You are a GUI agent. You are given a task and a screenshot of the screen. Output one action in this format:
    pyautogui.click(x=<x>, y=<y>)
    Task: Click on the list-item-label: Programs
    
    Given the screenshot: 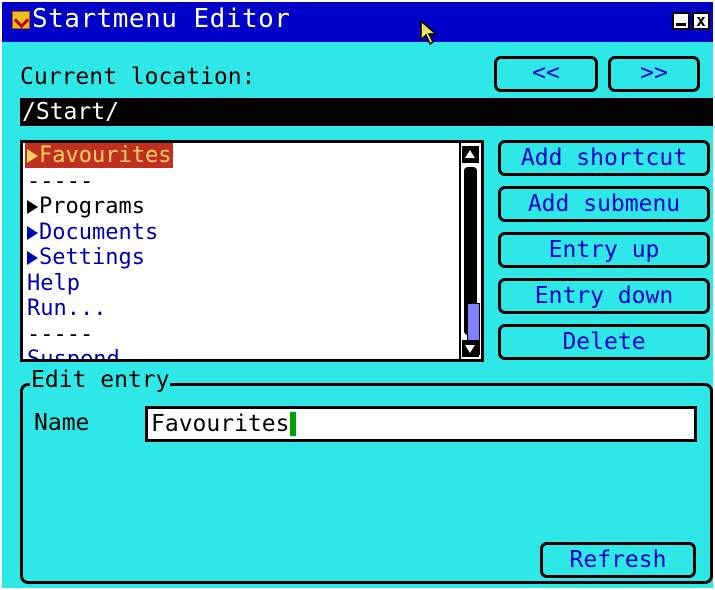 What is the action you would take?
    pyautogui.click(x=86, y=206)
    